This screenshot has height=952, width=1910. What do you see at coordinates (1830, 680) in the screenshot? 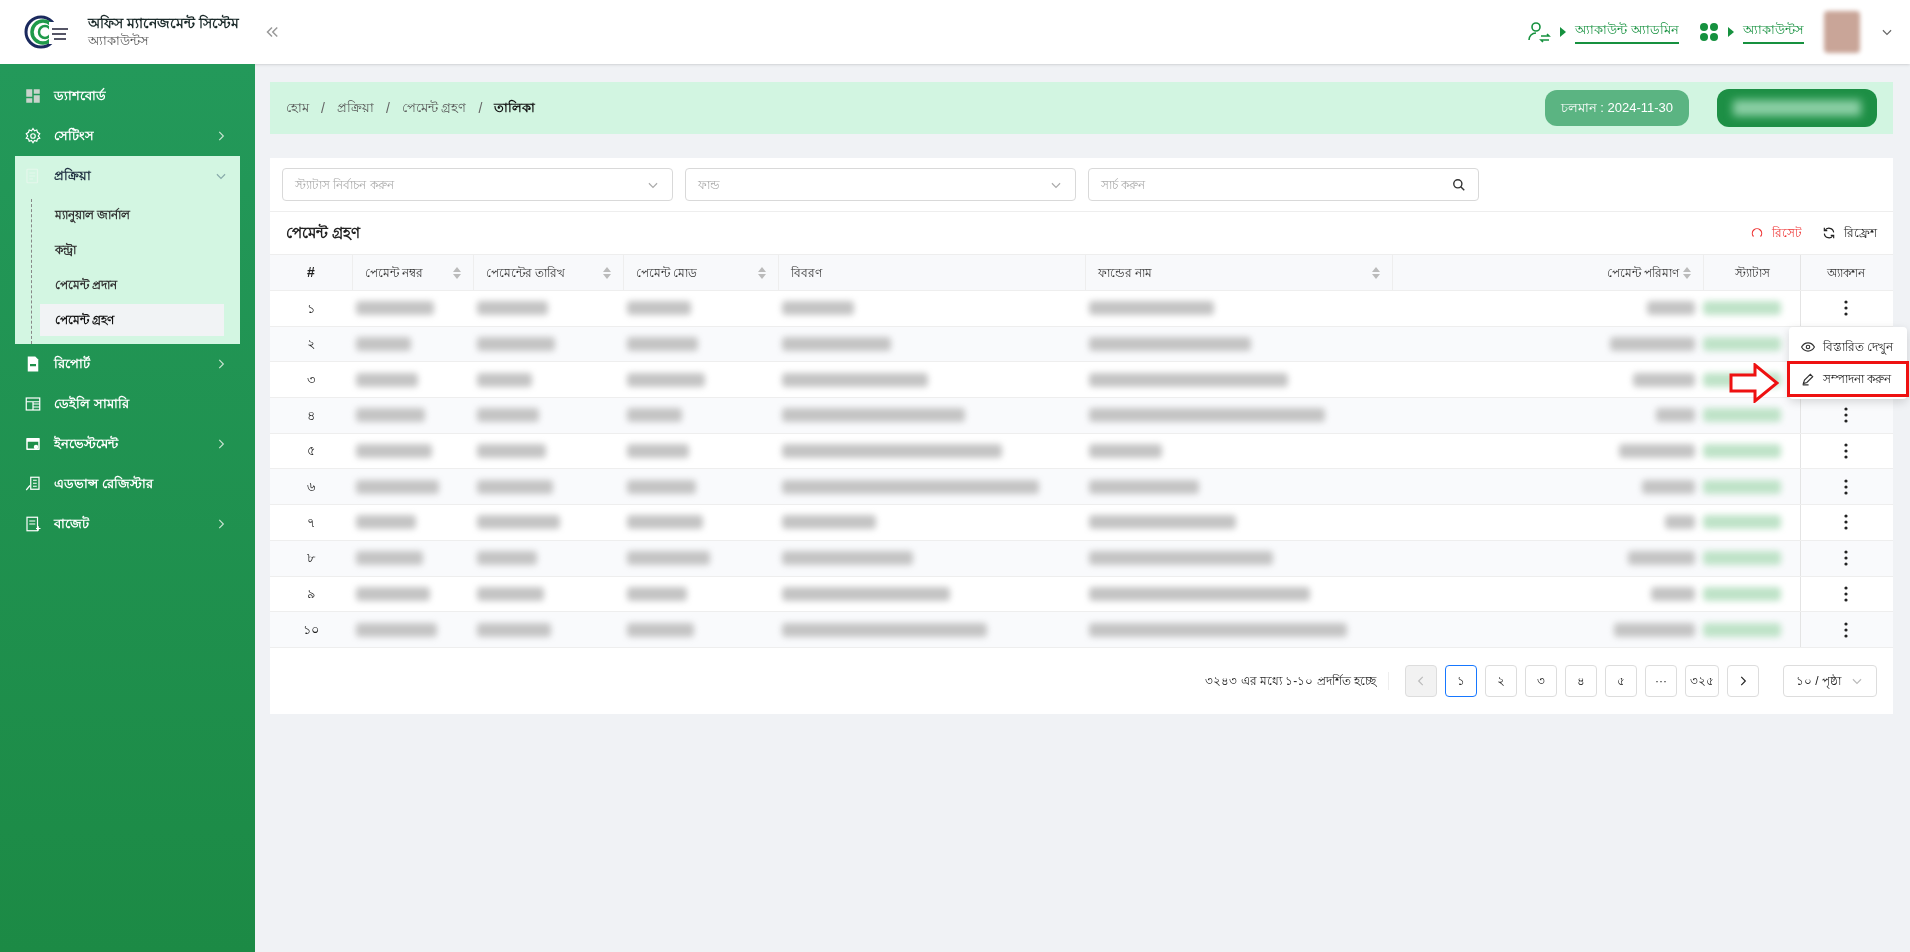
I see `page-size-select: ১০ / পৃষ্ঠা` at bounding box center [1830, 680].